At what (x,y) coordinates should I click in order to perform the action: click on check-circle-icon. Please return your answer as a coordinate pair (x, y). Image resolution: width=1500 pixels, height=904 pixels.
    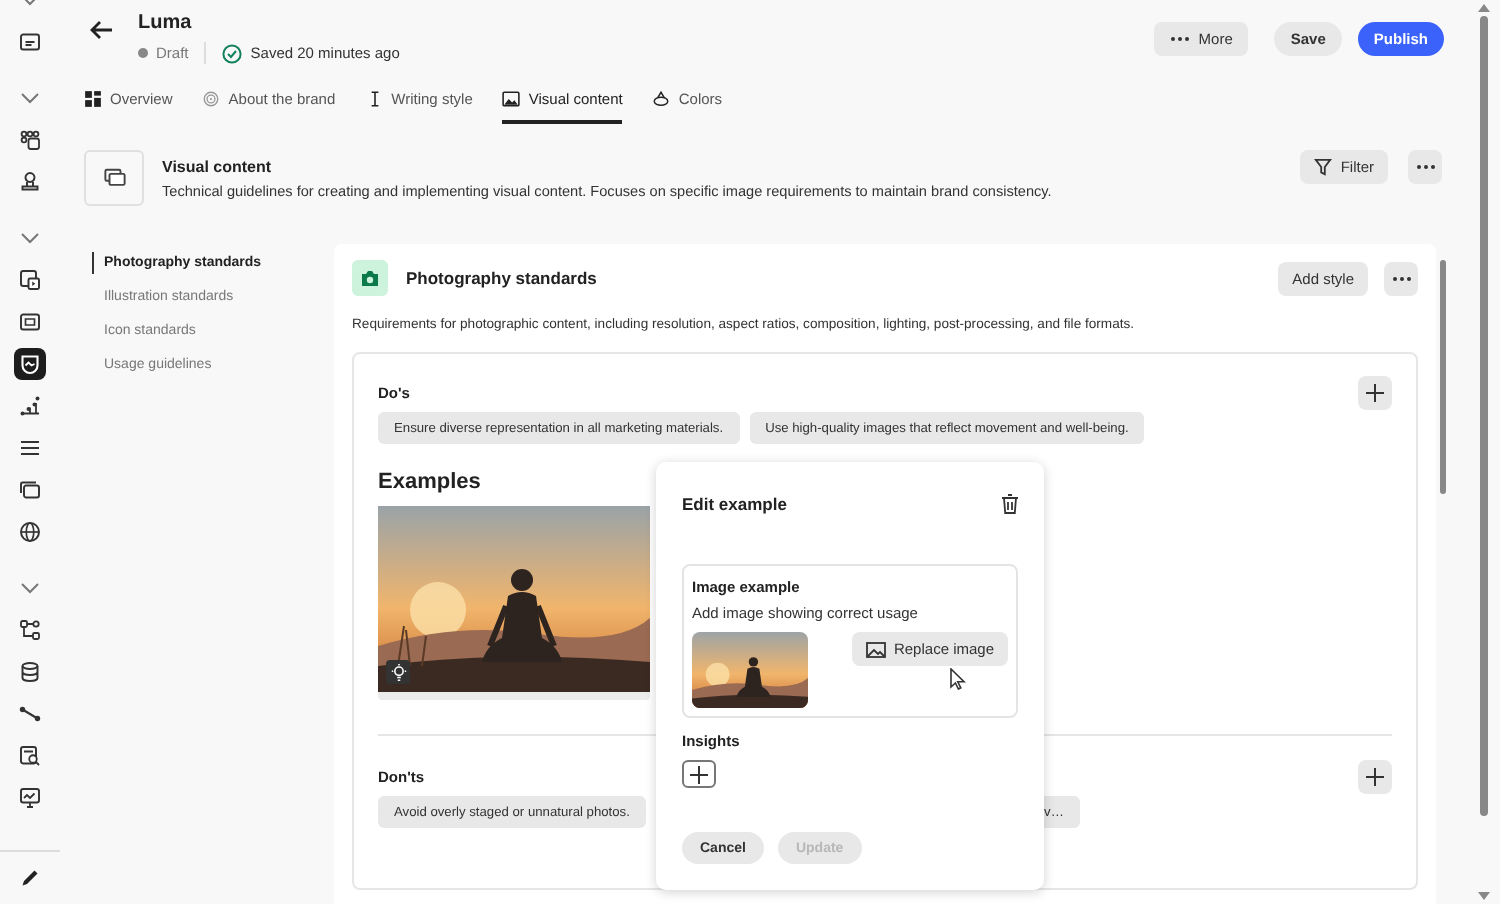
    Looking at the image, I should click on (232, 53).